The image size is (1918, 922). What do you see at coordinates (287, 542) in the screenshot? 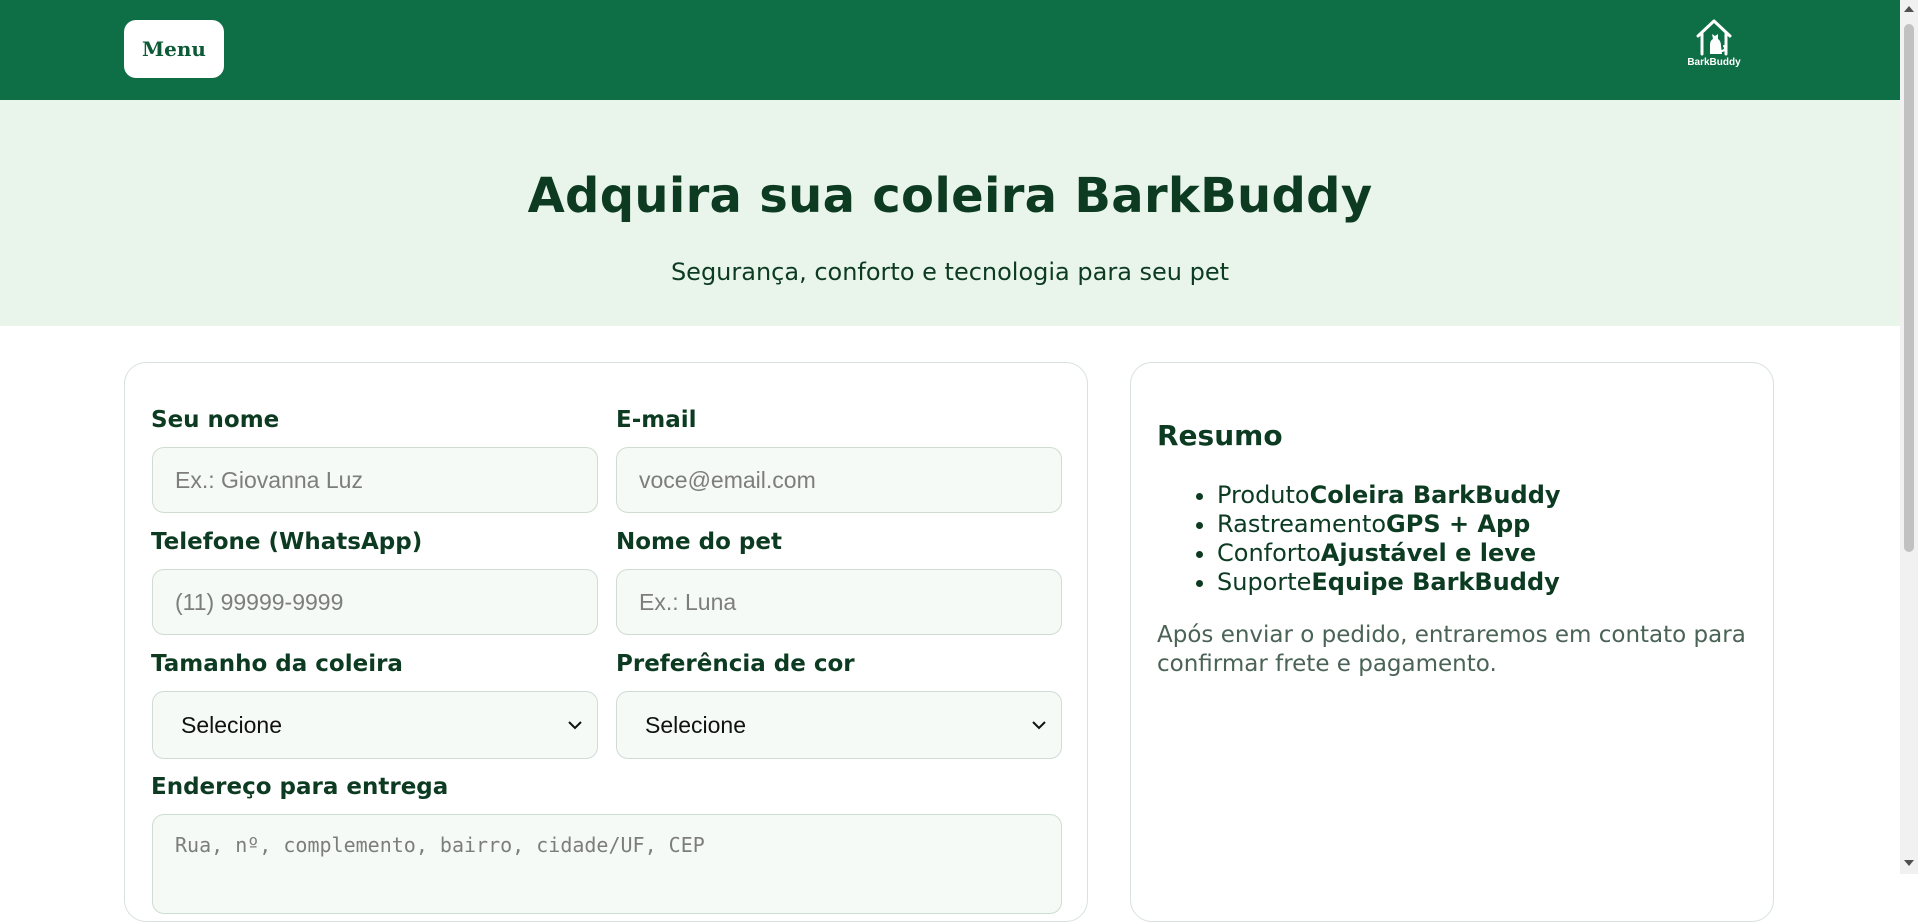
I see `phone-label: Telefone (WhatsApp)` at bounding box center [287, 542].